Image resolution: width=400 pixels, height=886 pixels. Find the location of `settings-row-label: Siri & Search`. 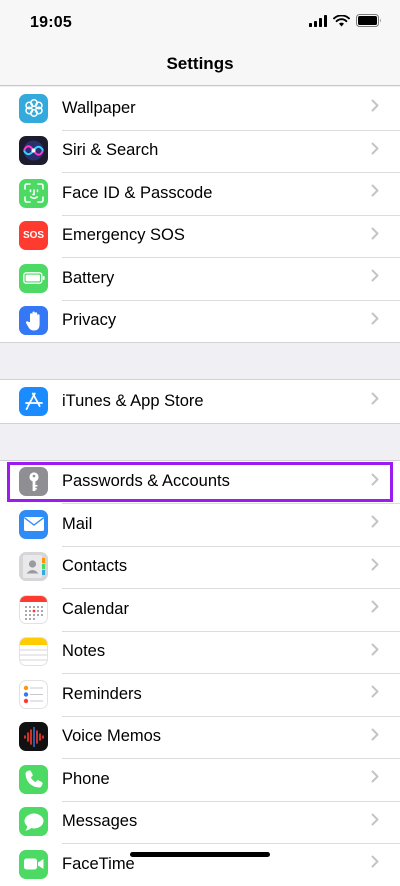

settings-row-label: Siri & Search is located at coordinates (110, 150).